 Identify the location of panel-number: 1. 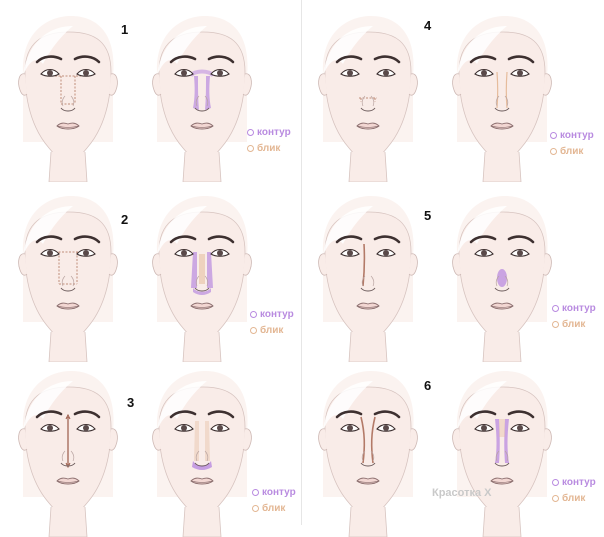
(125, 29).